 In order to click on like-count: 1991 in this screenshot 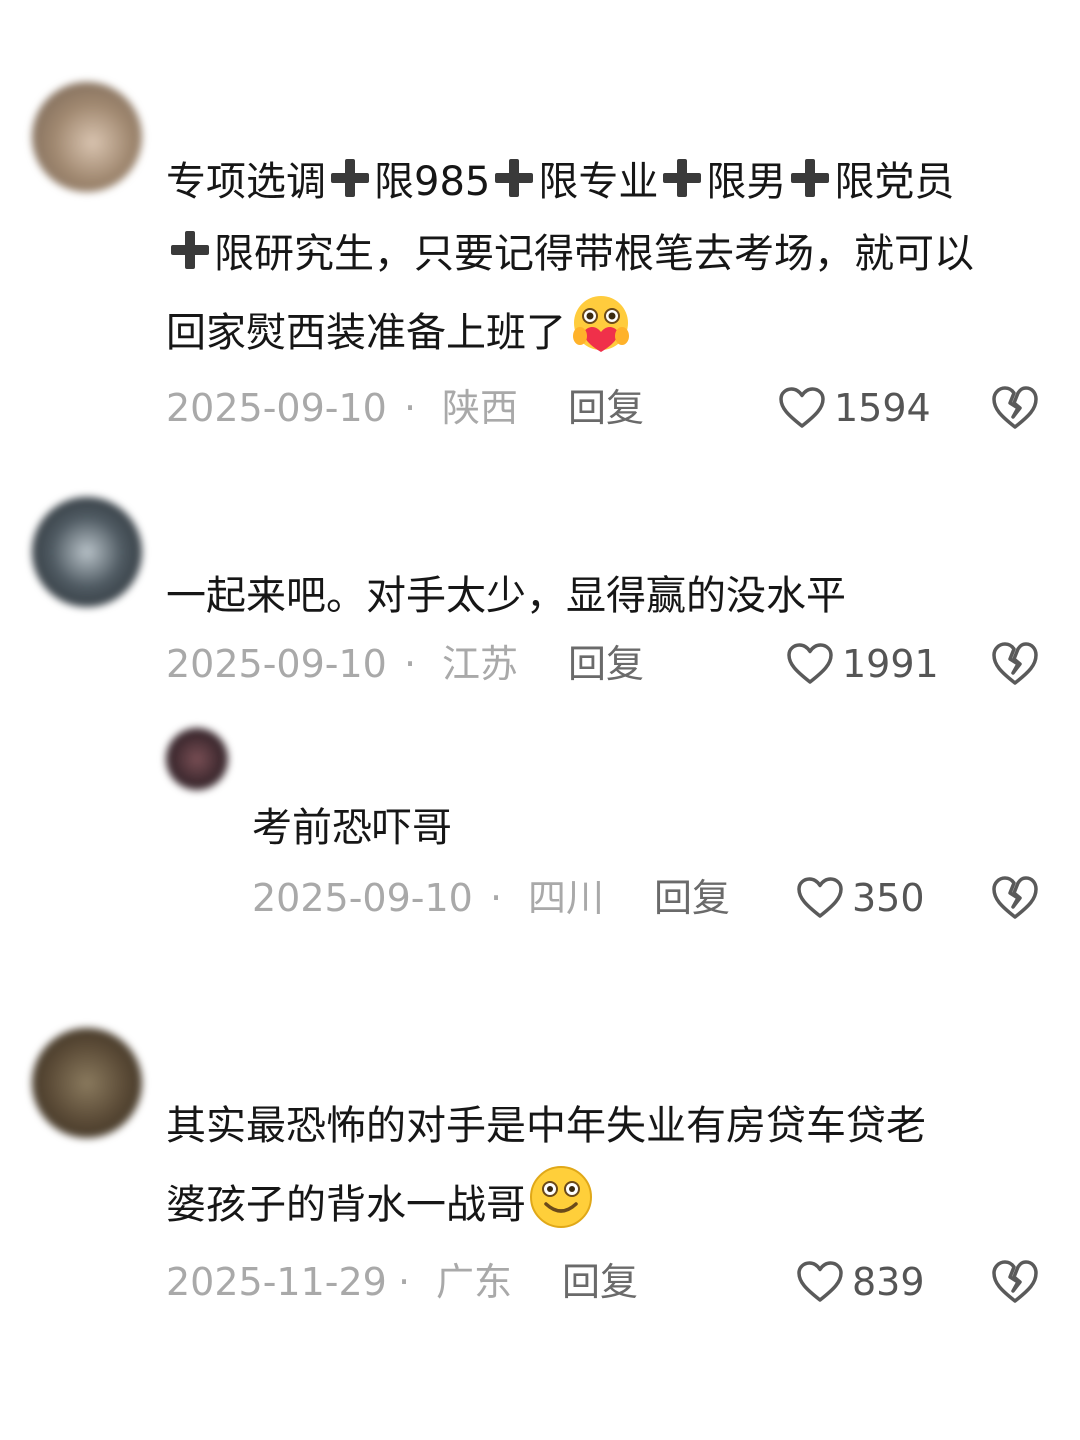, I will do `click(890, 664)`.